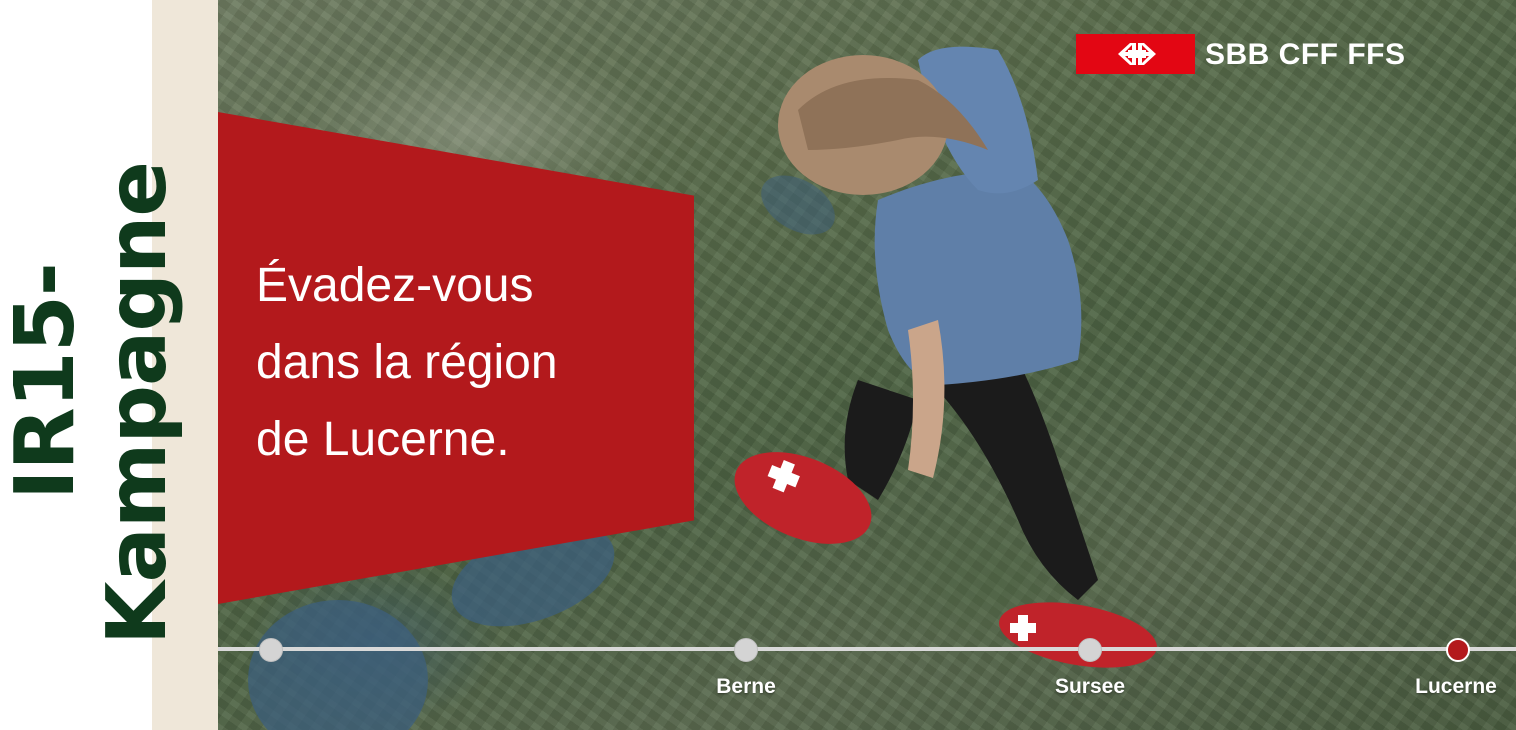 The image size is (1516, 730). What do you see at coordinates (271, 650) in the screenshot?
I see `timeline-stop` at bounding box center [271, 650].